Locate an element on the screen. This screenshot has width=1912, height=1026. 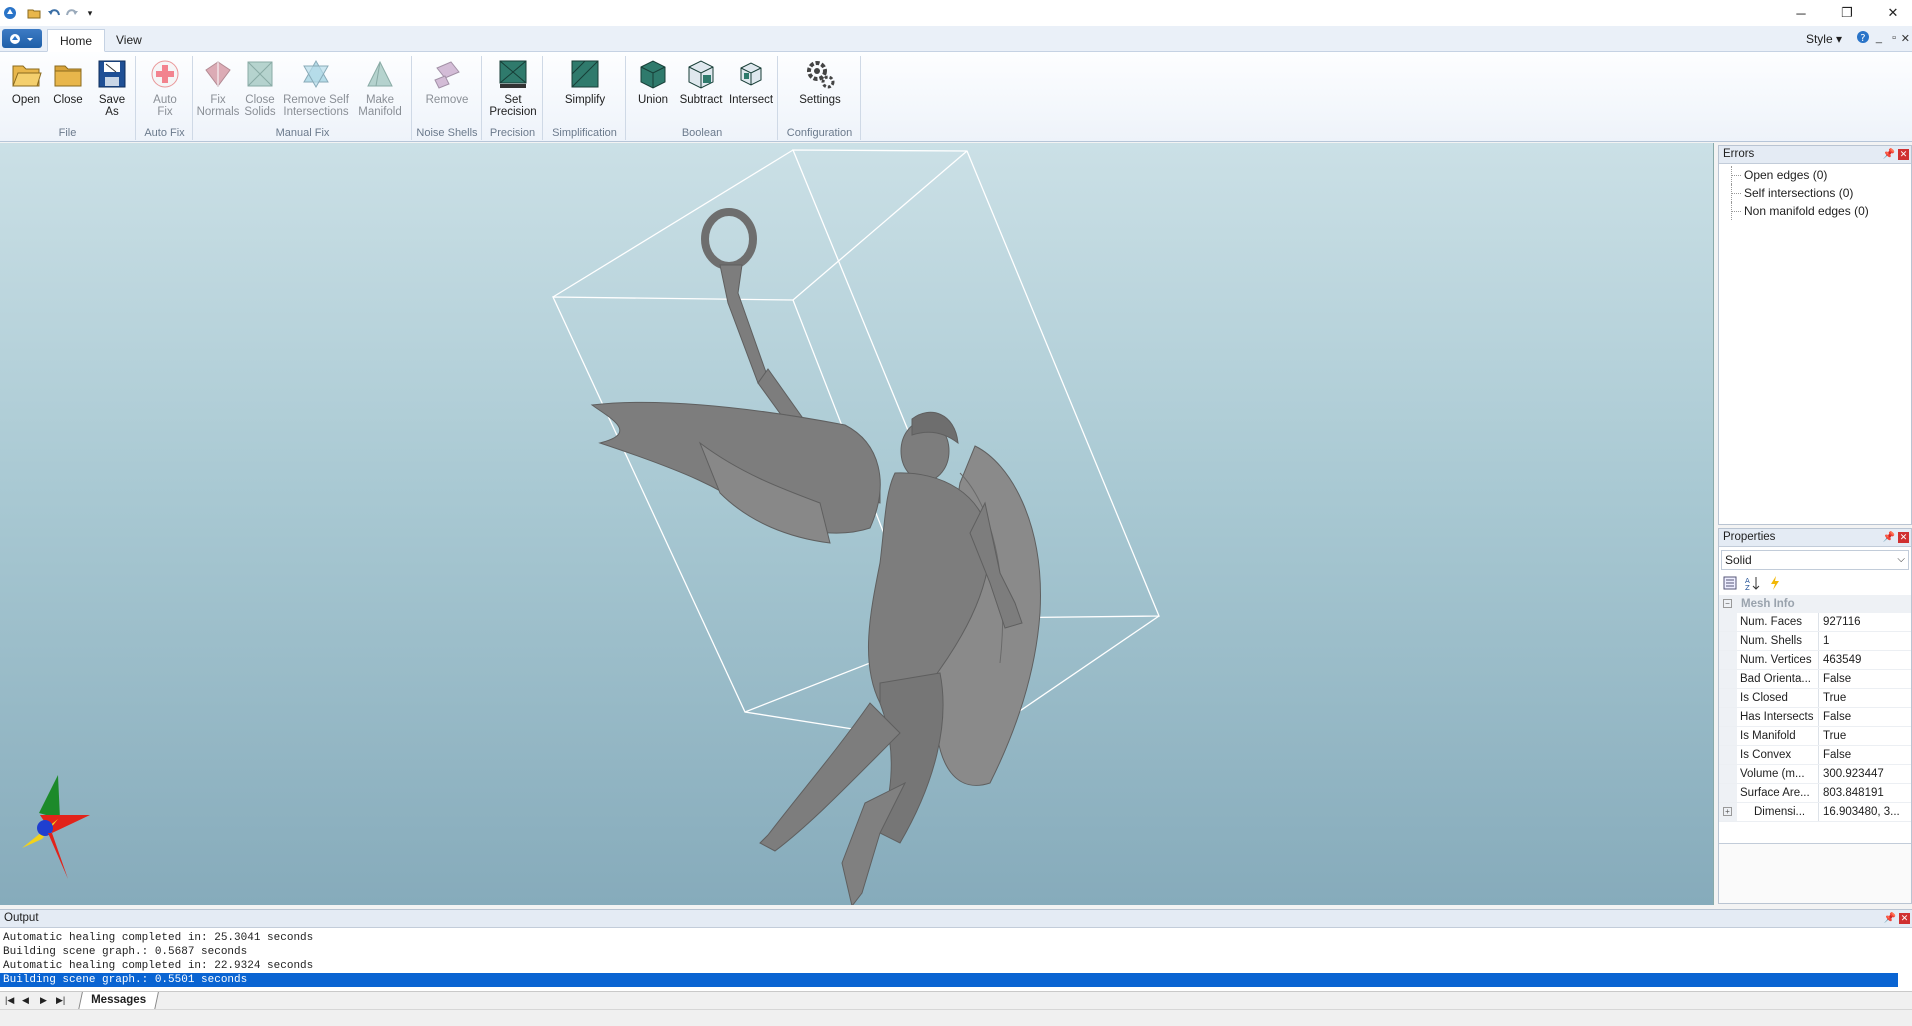
expand-icon: + is located at coordinates (1727, 811).